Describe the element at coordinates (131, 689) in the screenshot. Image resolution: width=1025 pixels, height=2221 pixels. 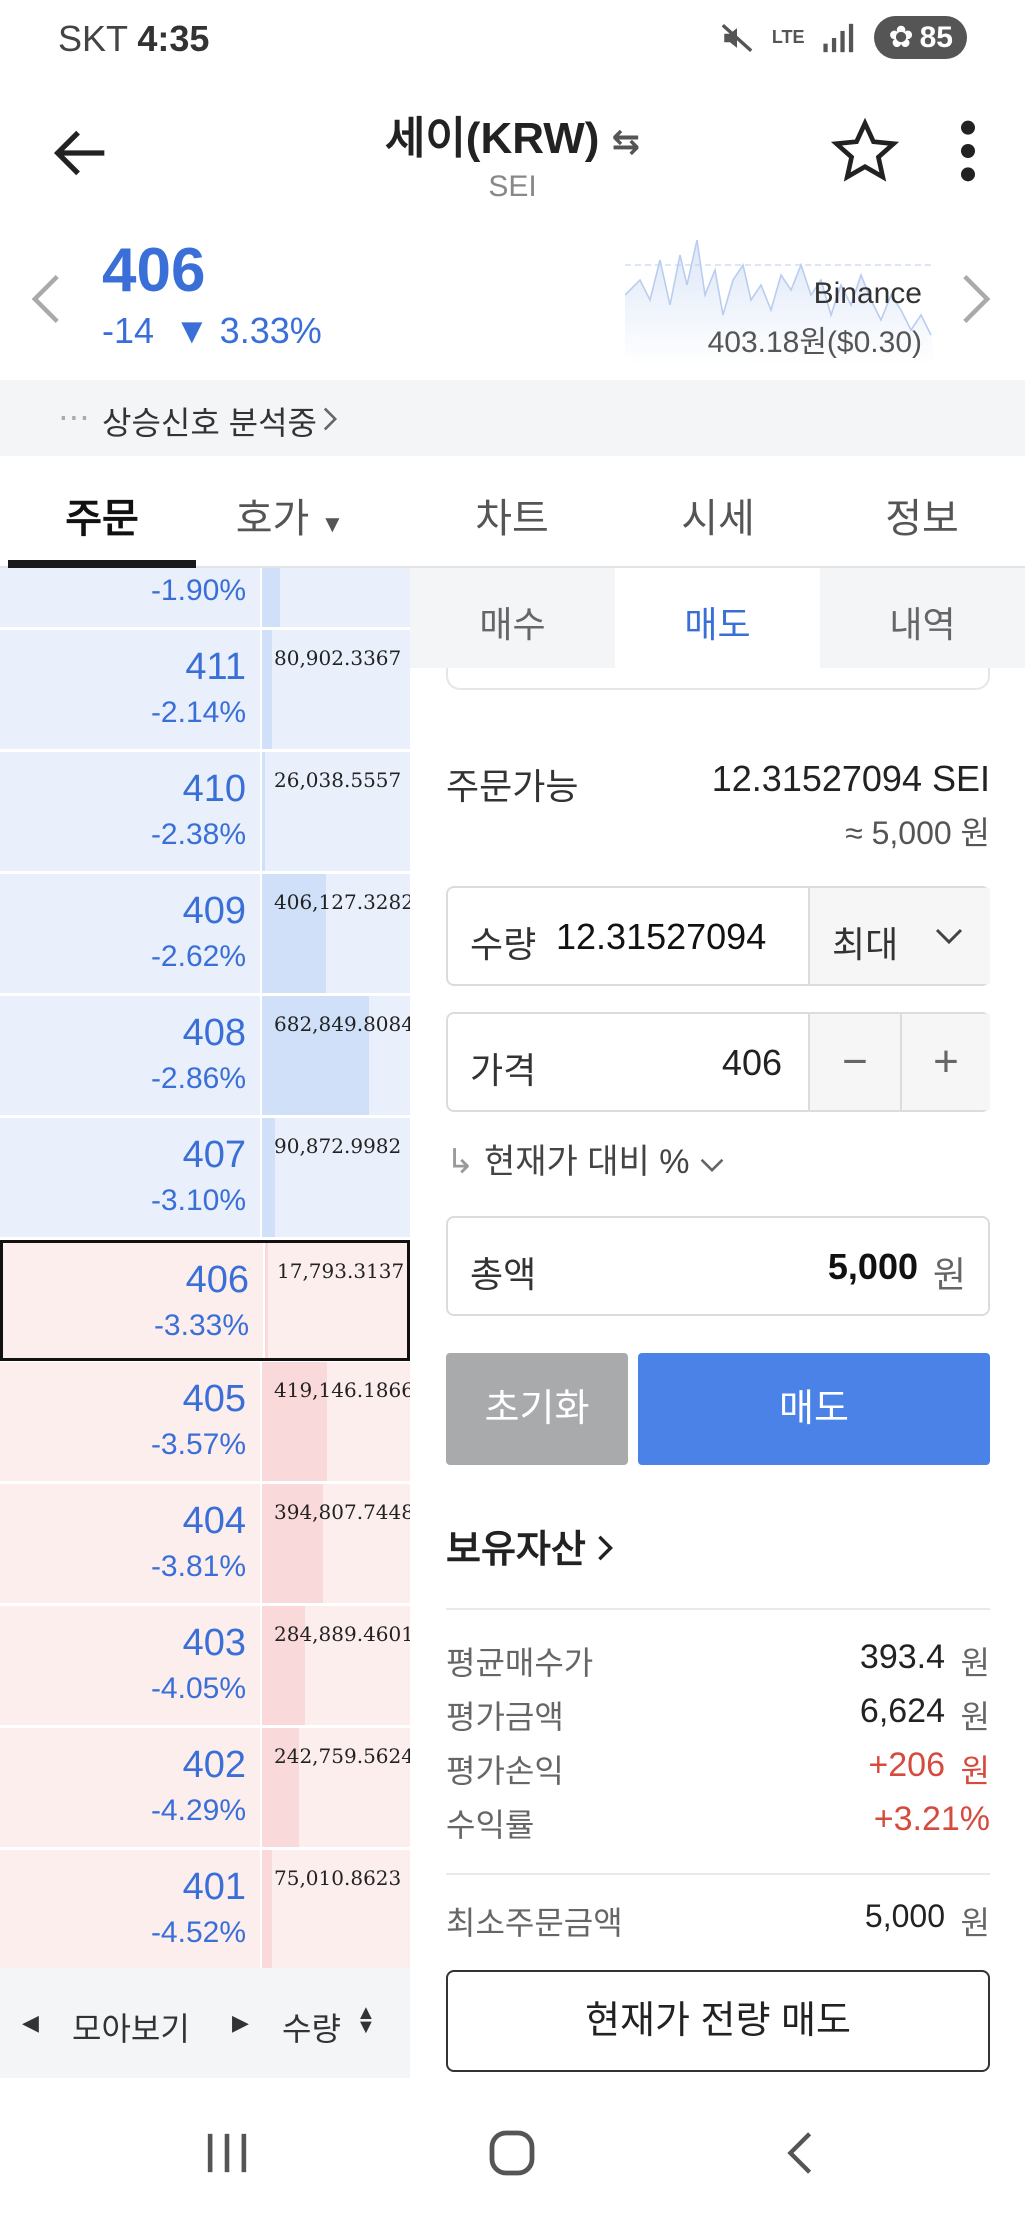
I see `orderbook-price-cell: 411 -2.14%` at that location.